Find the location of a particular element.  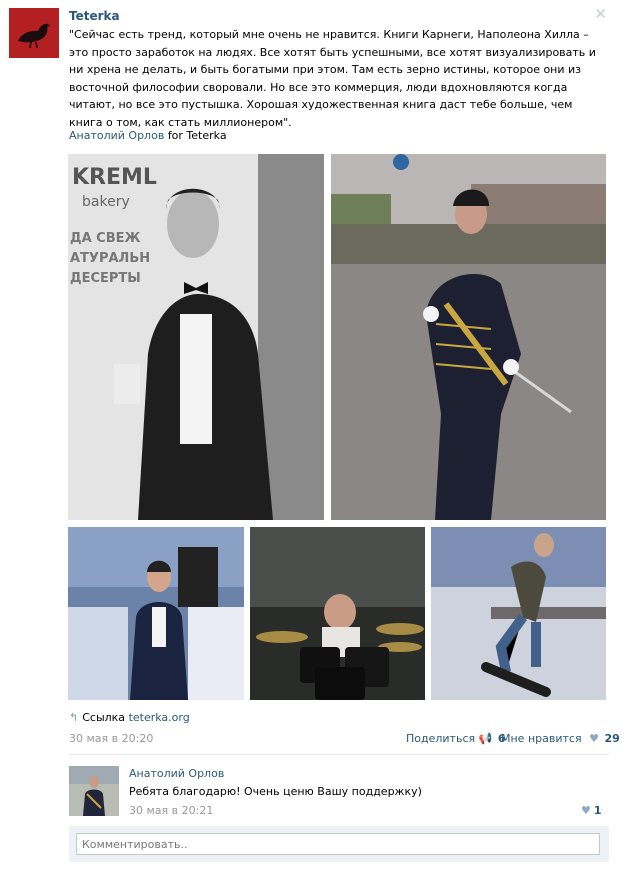

post-author-link: Teterka is located at coordinates (94, 16).